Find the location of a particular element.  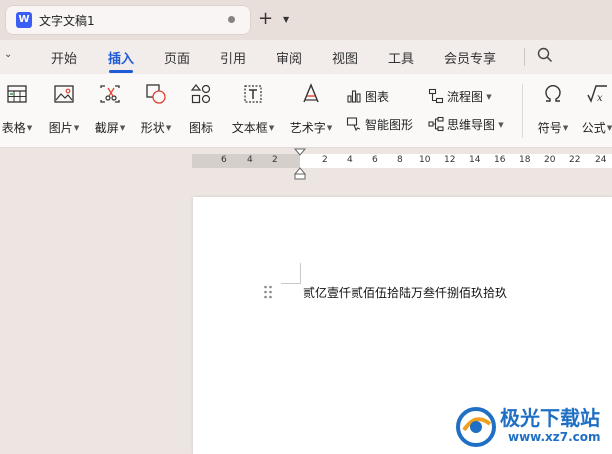

document-paragraph: 贰亿壹仟贰佰伍拾陆万叁仟捌佰玖拾玖 is located at coordinates (405, 292).